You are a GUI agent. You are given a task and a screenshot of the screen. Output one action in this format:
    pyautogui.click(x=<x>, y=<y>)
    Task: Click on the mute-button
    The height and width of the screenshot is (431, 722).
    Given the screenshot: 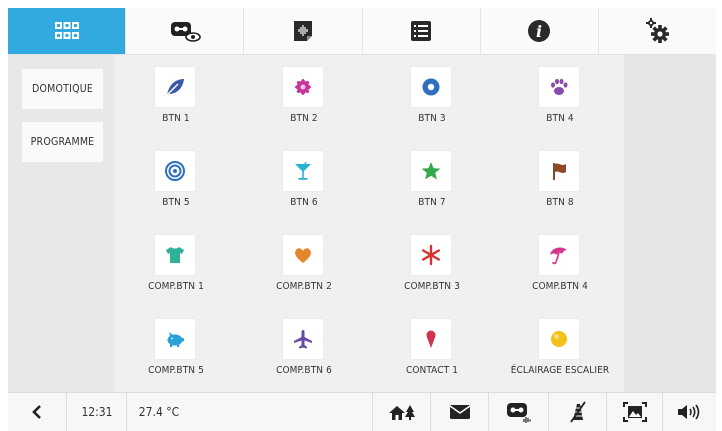 What is the action you would take?
    pyautogui.click(x=577, y=412)
    